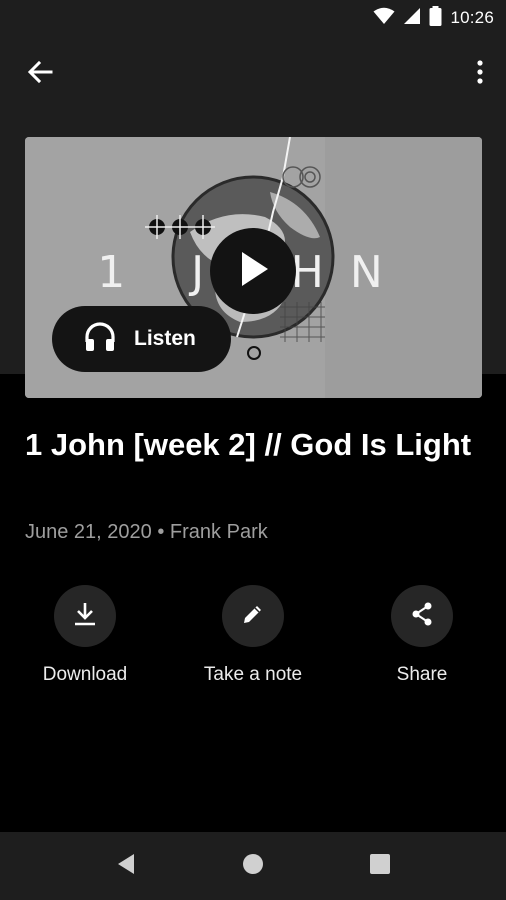 The width and height of the screenshot is (506, 900). Describe the element at coordinates (253, 674) in the screenshot. I see `take-note-label: Take a note` at that location.